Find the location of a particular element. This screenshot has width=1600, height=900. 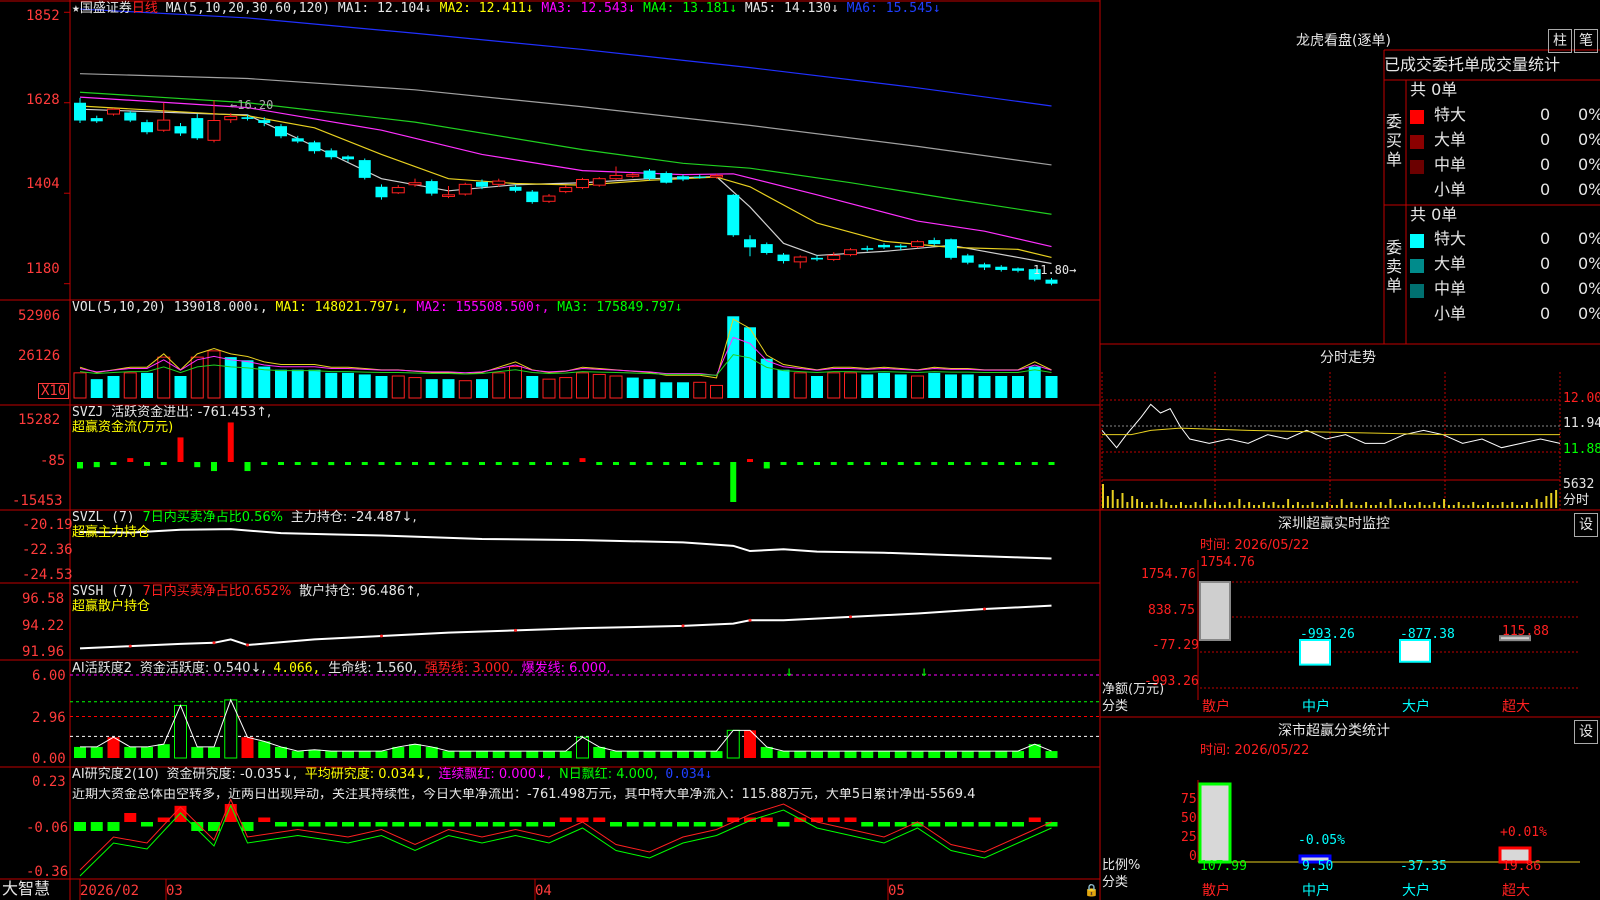

vol-unit-badge: X10 is located at coordinates (54, 391).